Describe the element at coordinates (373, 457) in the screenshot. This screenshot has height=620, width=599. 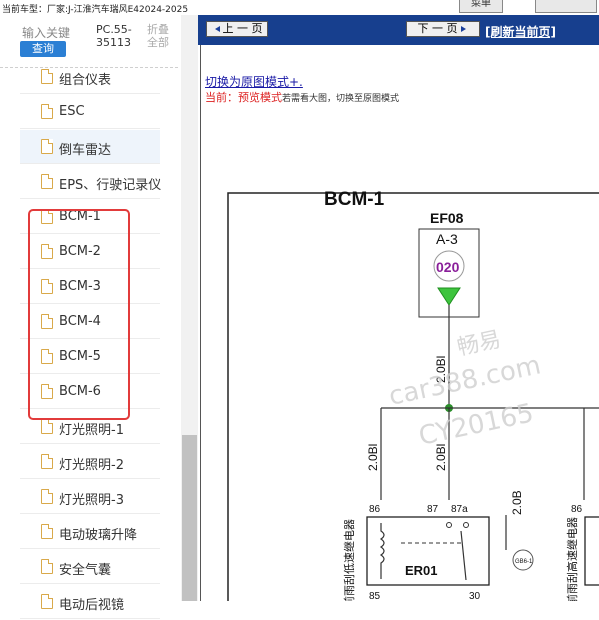
I see `wire-left-label: 2.0Bl` at that location.